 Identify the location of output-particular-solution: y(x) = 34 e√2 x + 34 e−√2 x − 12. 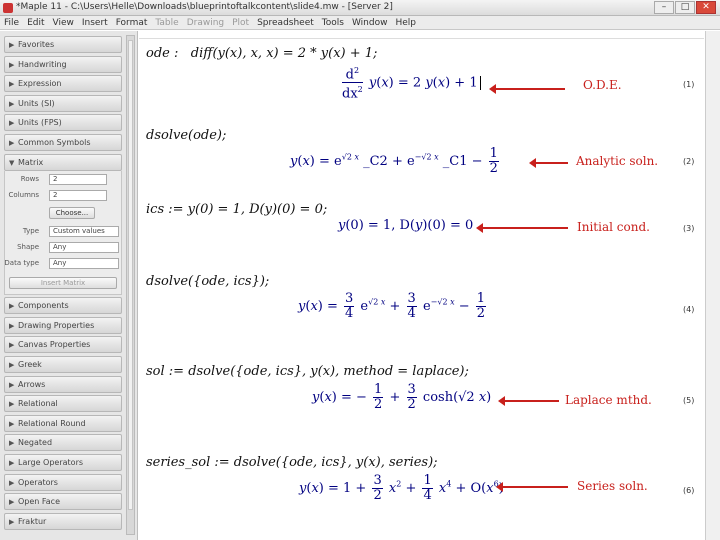
(392, 306).